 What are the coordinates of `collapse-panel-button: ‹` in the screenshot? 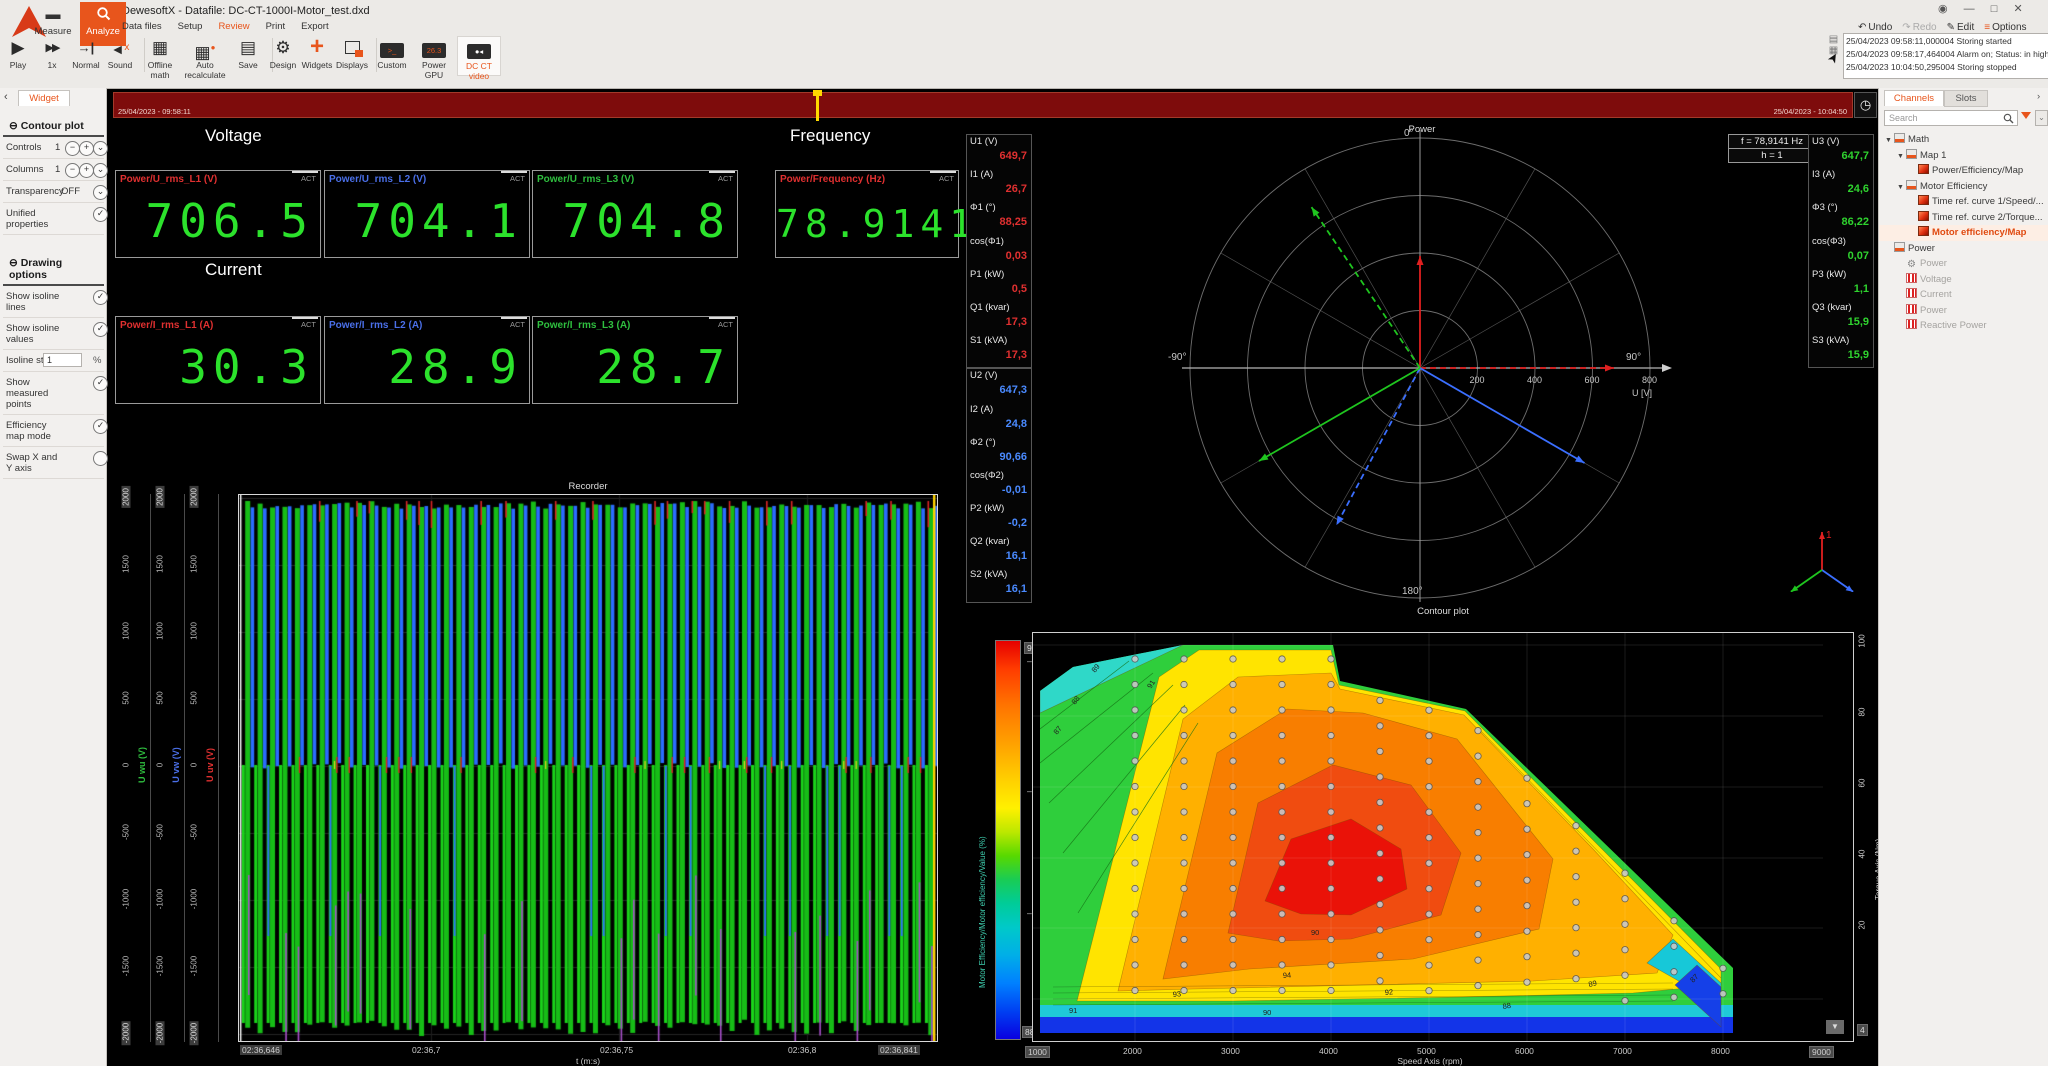 It's located at (6, 97).